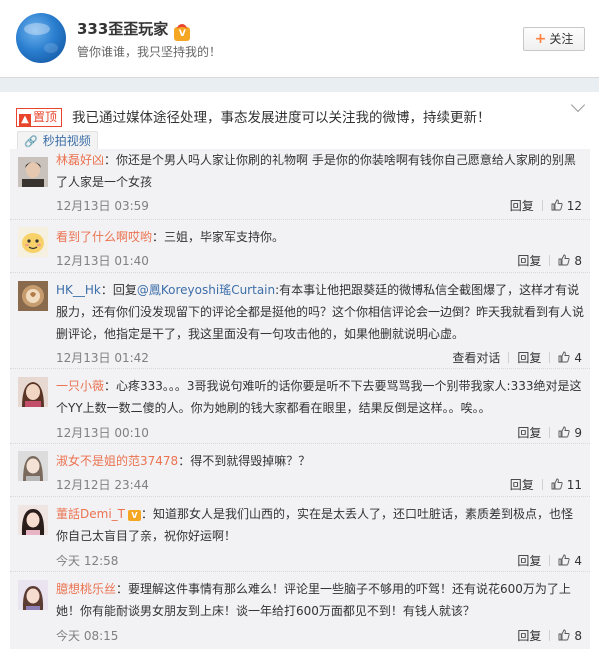 The height and width of the screenshot is (649, 599). Describe the element at coordinates (578, 105) in the screenshot. I see `chevron-down-icon` at that location.